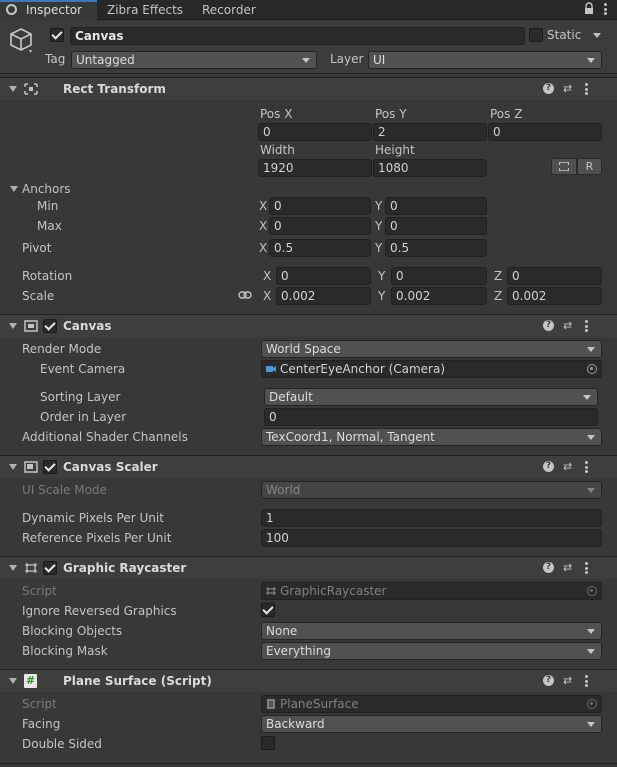 Image resolution: width=617 pixels, height=767 pixels. What do you see at coordinates (97, 538) in the screenshot?
I see `reference-pixels-label: Reference Pixels Per Unit` at bounding box center [97, 538].